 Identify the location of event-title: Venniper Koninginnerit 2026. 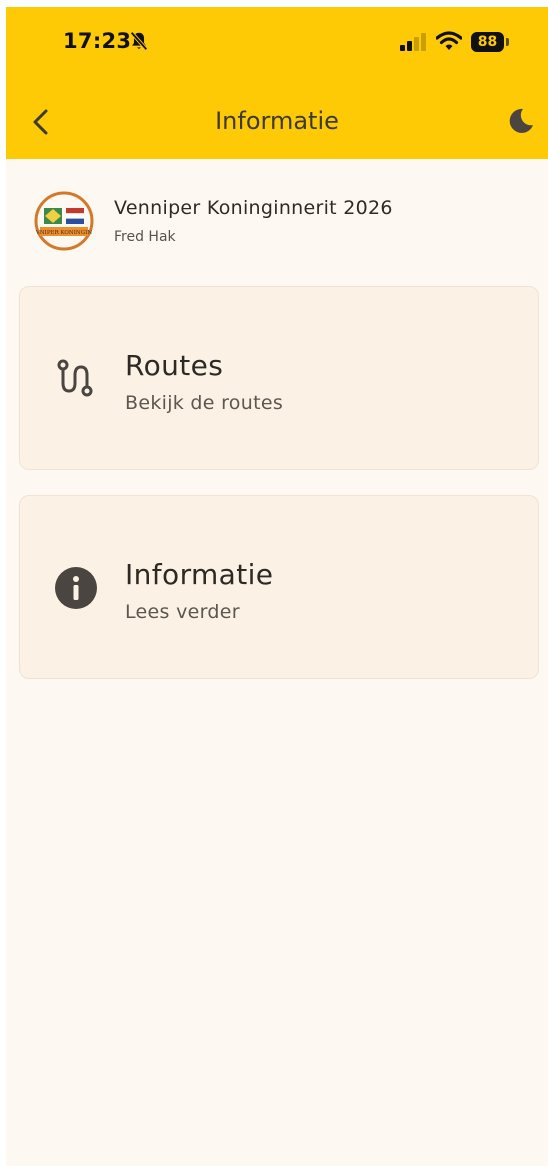
(253, 208).